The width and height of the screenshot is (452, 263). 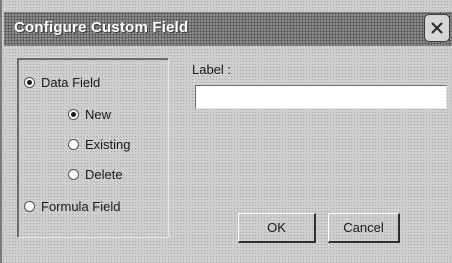 What do you see at coordinates (364, 228) in the screenshot?
I see `cancel-button: Cancel` at bounding box center [364, 228].